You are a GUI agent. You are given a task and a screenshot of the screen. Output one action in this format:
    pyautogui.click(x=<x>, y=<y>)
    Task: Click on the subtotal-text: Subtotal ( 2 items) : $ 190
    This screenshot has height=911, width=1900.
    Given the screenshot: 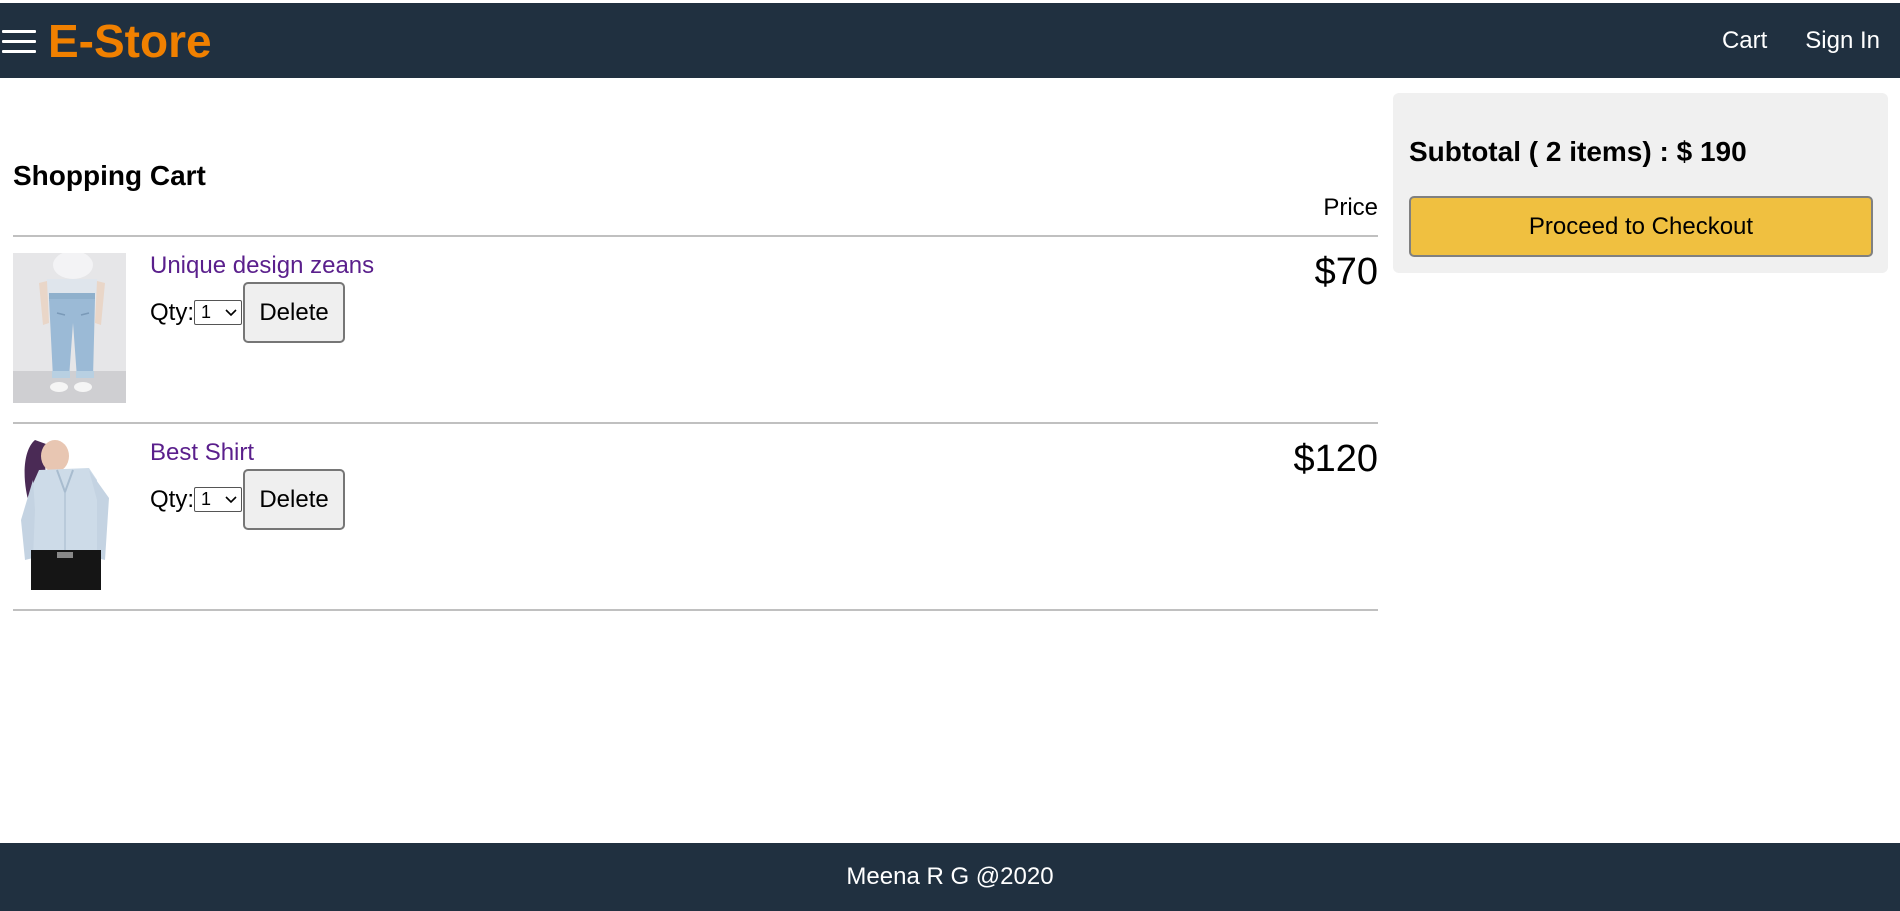 What is the action you would take?
    pyautogui.click(x=1578, y=152)
    